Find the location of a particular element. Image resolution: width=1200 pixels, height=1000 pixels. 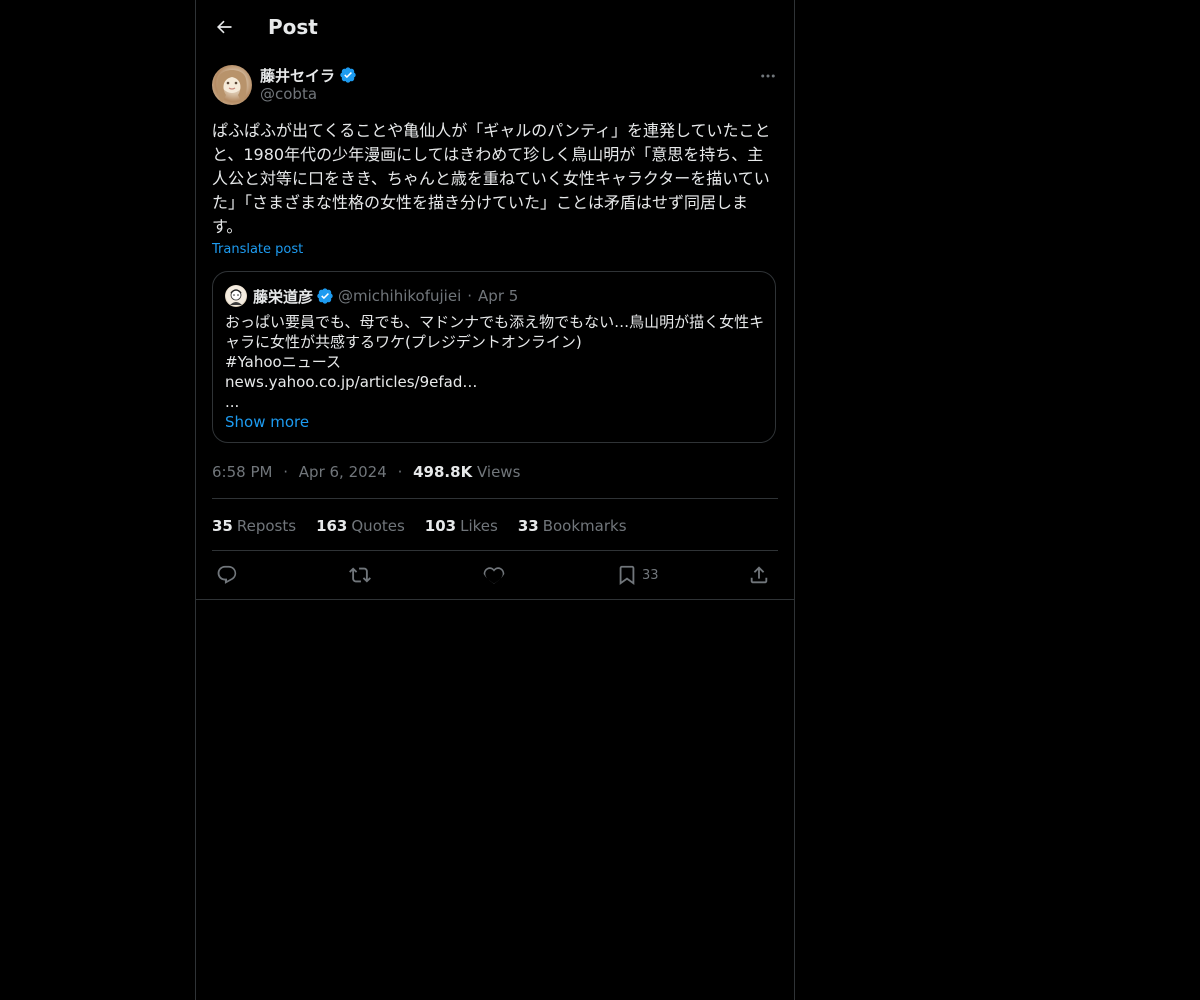

quotes-count: 163 is located at coordinates (332, 526).